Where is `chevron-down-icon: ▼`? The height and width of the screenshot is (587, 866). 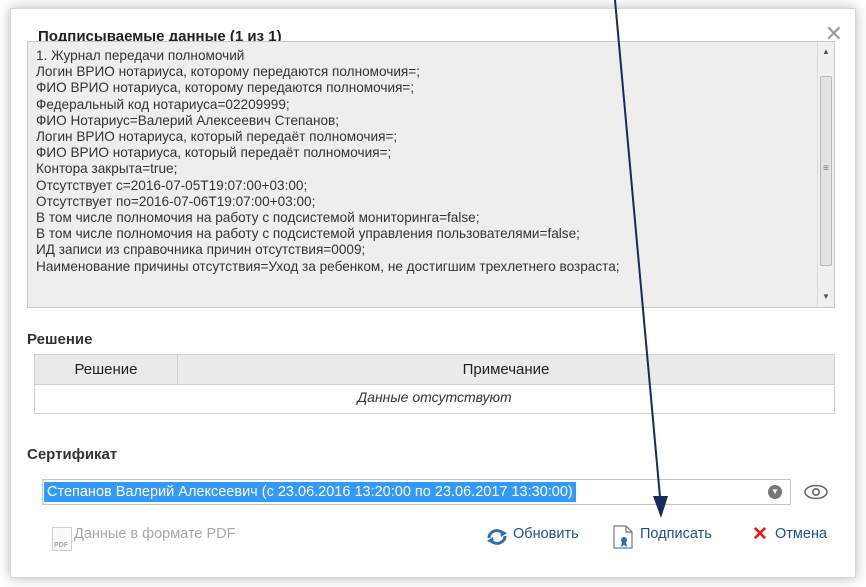
chevron-down-icon: ▼ is located at coordinates (775, 492).